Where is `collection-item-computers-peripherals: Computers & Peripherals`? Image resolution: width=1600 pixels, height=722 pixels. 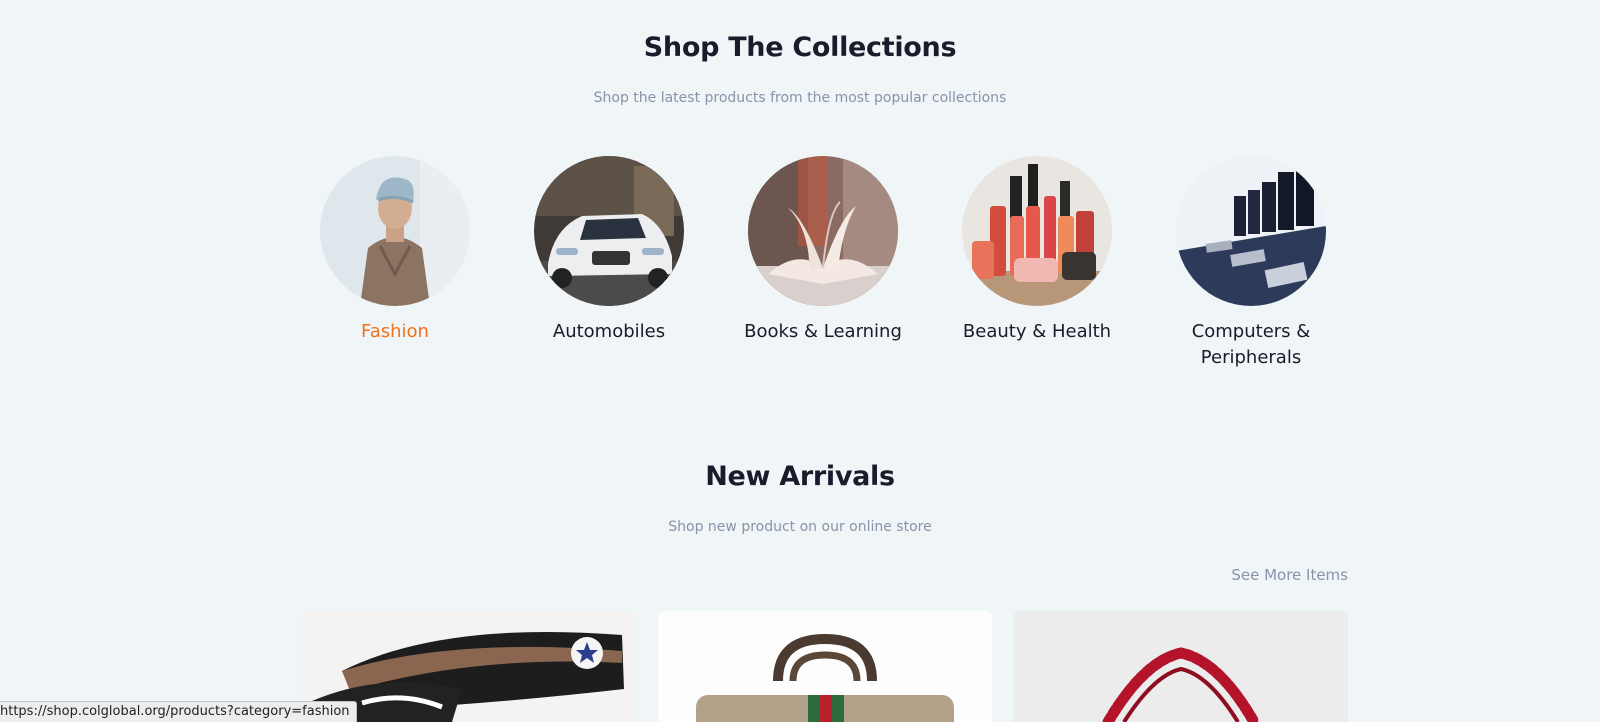 collection-item-computers-peripherals: Computers & Peripherals is located at coordinates (1251, 263).